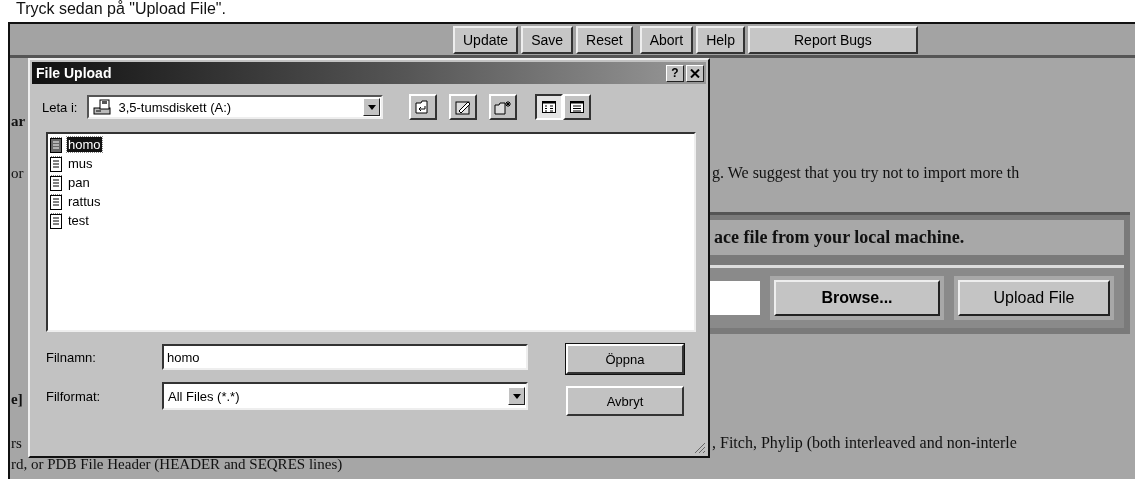  What do you see at coordinates (625, 359) in the screenshot?
I see `open-button: Öppna` at bounding box center [625, 359].